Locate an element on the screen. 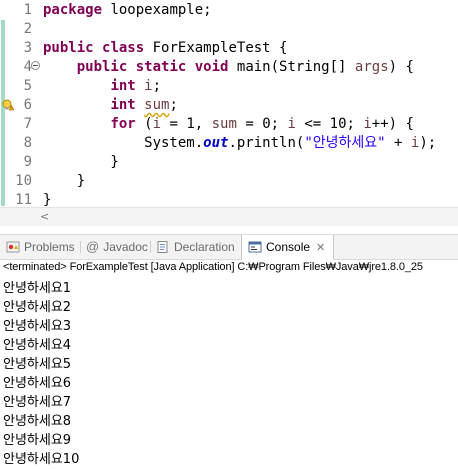 Image resolution: width=458 pixels, height=469 pixels. tab-label: Declaration is located at coordinates (204, 247).